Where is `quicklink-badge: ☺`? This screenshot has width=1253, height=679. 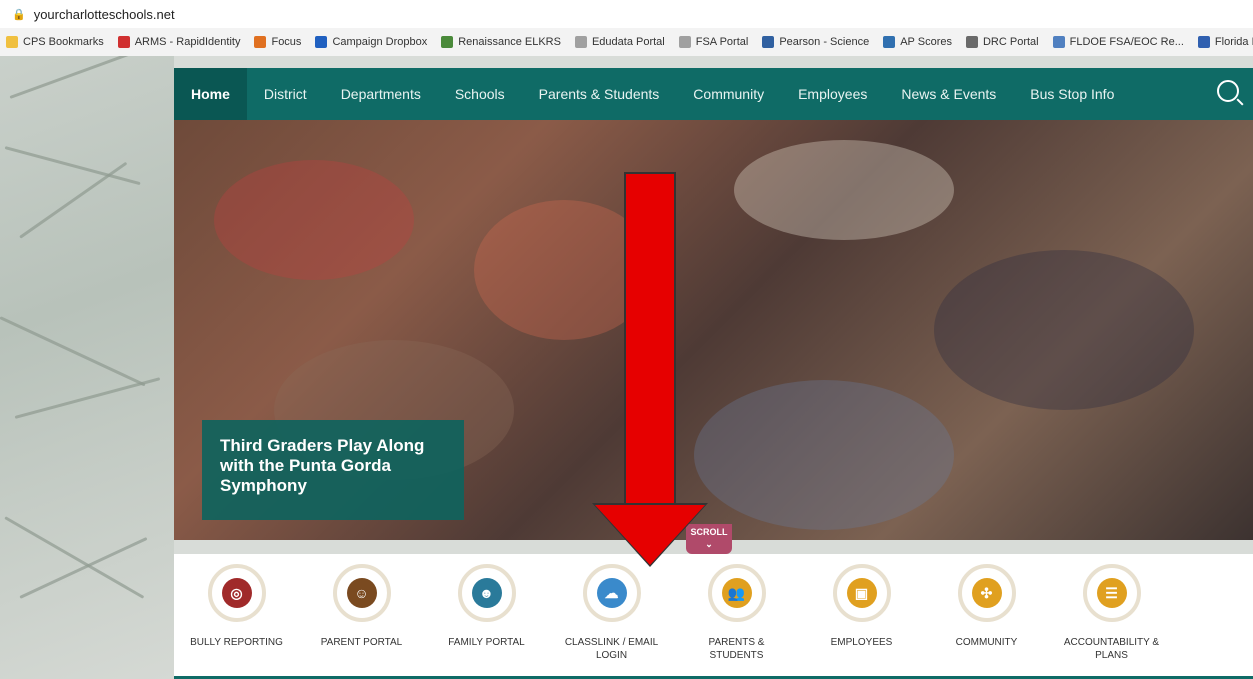
quicklink-badge: ☺ is located at coordinates (361, 593).